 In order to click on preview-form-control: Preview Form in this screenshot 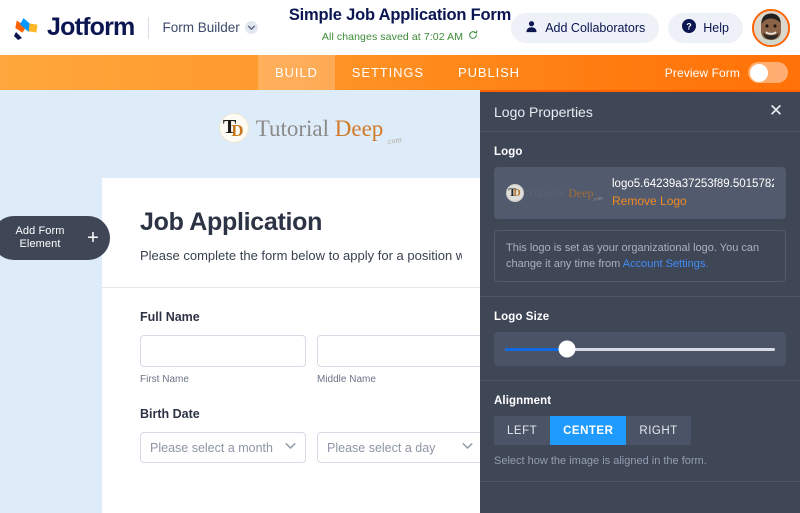, I will do `click(732, 72)`.